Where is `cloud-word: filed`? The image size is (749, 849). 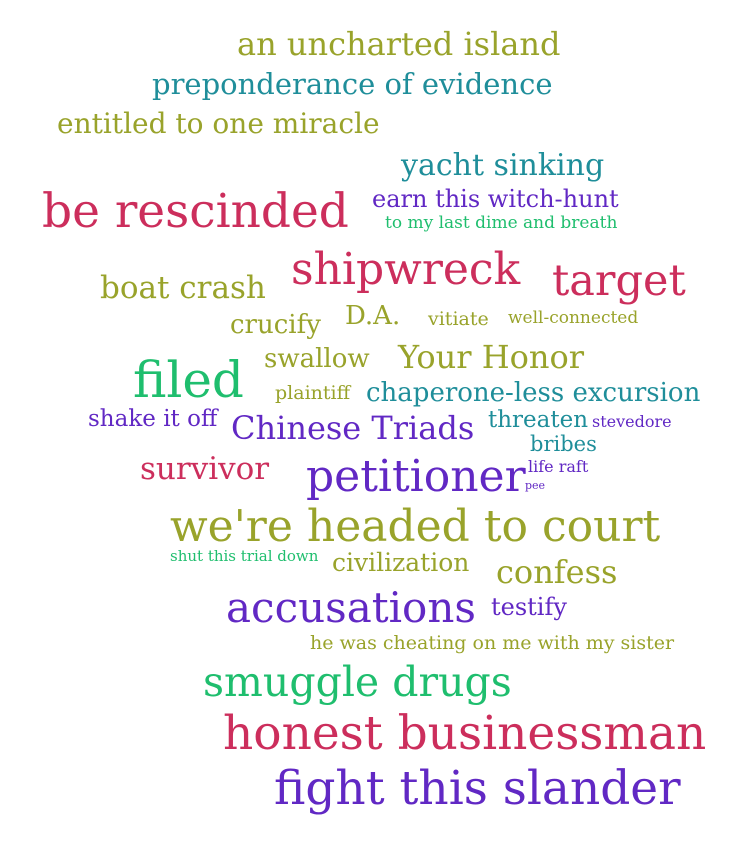
cloud-word: filed is located at coordinates (188, 380).